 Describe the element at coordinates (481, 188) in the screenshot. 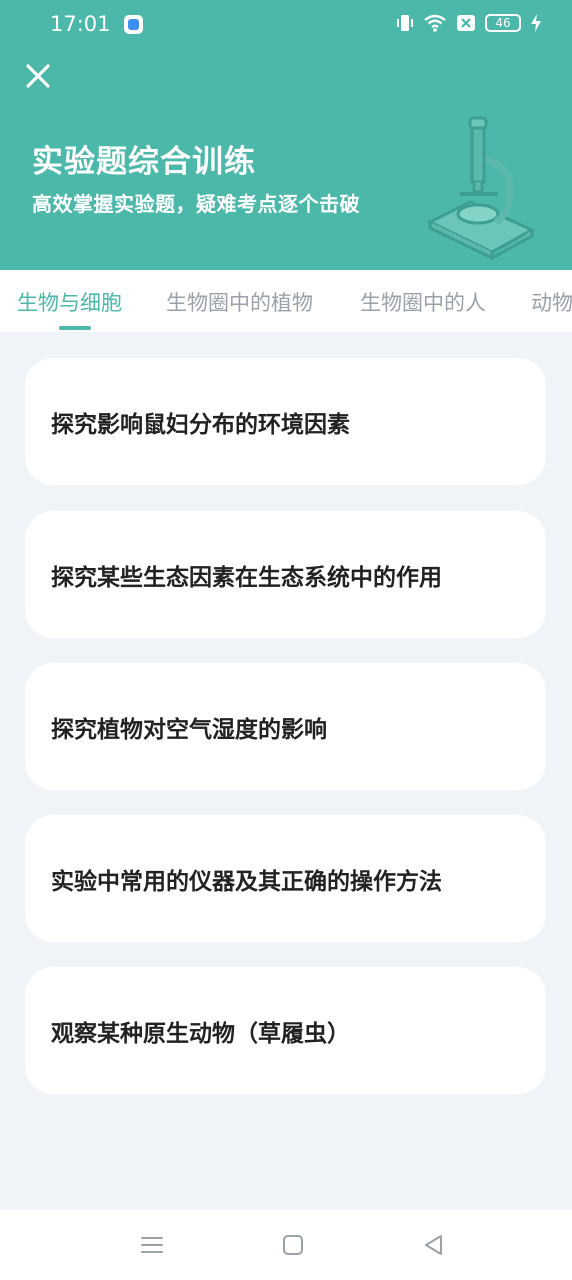

I see `microscope-icon` at that location.